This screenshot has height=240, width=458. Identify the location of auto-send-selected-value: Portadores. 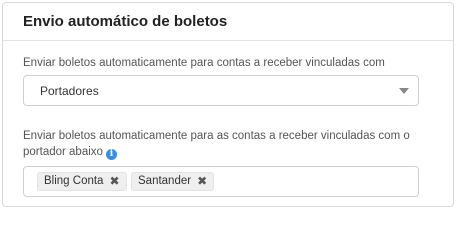
(69, 91).